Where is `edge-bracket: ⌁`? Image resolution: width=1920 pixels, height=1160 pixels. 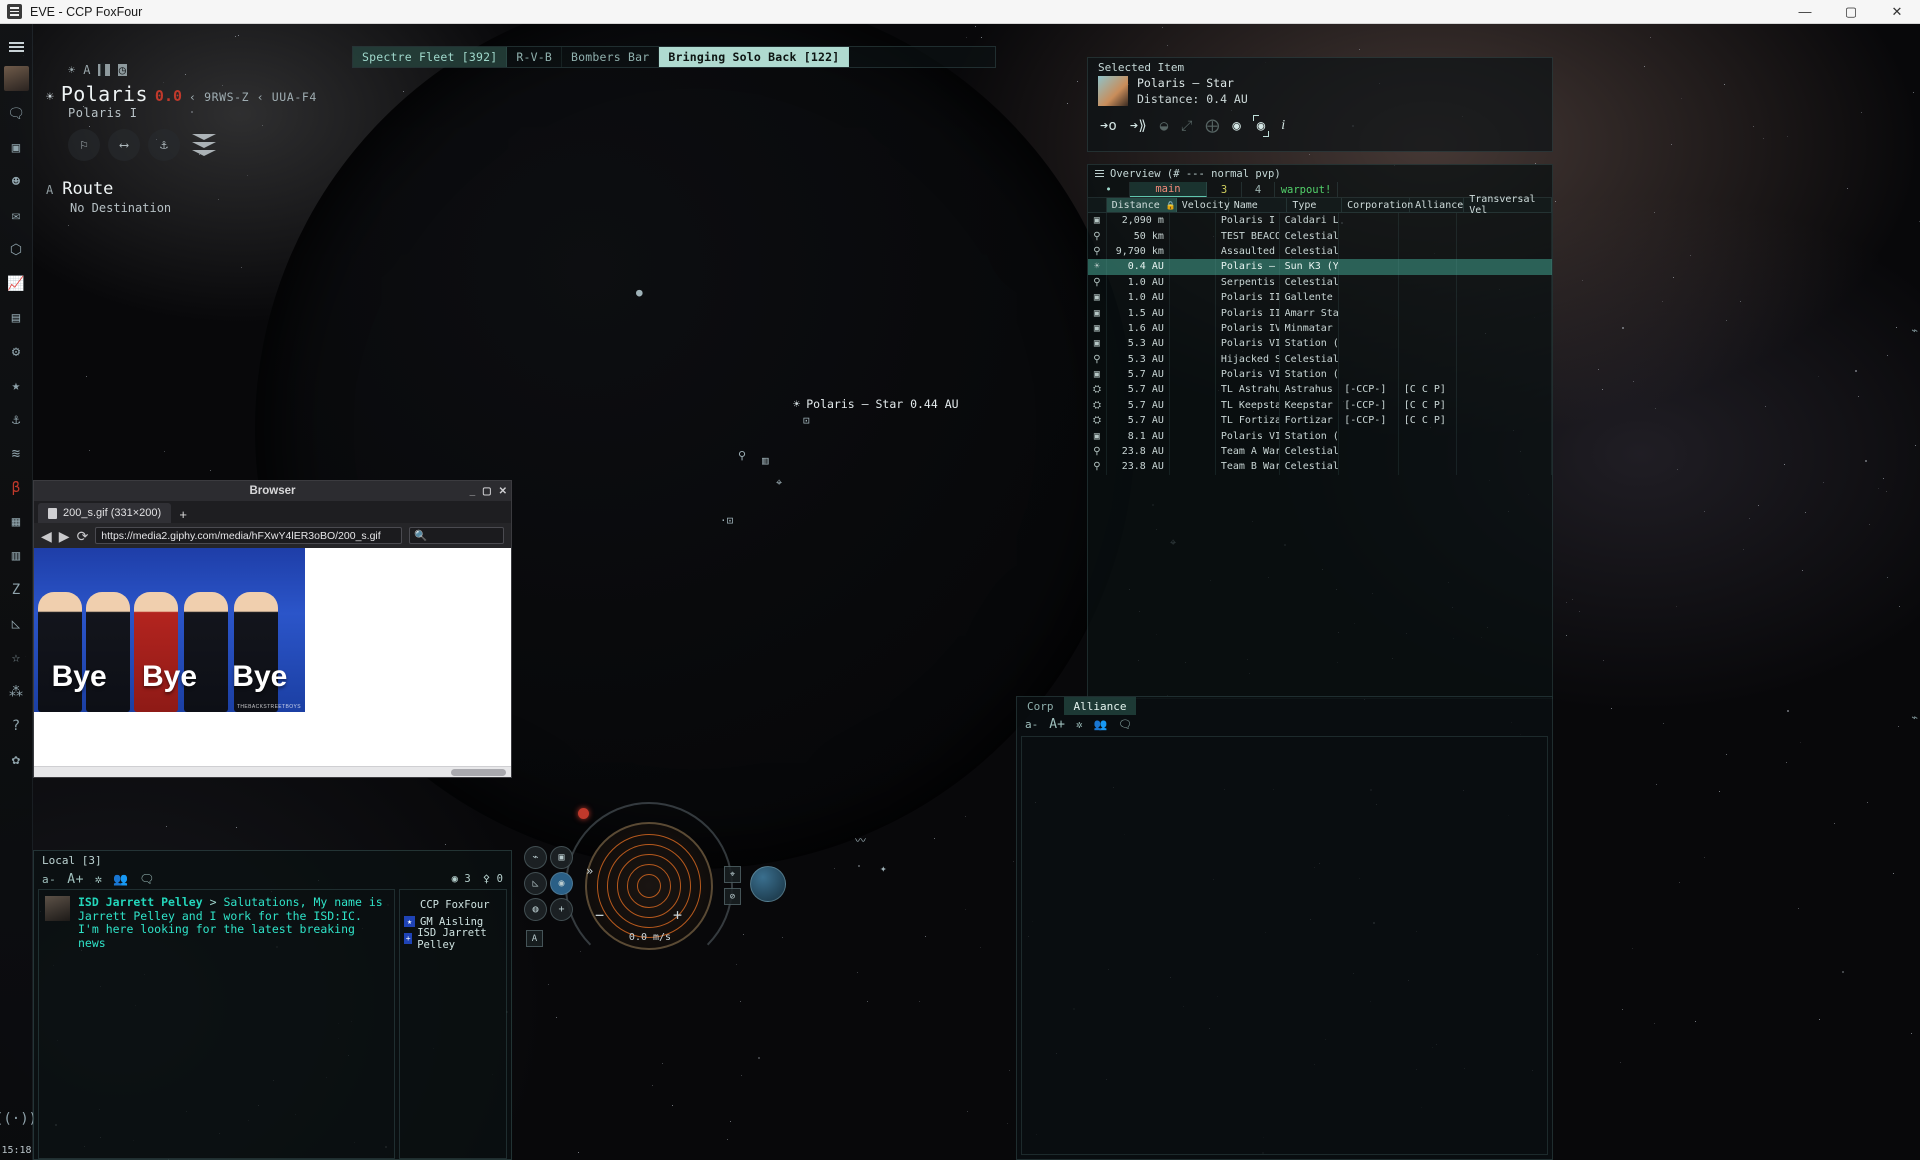 edge-bracket: ⌁ is located at coordinates (1914, 717).